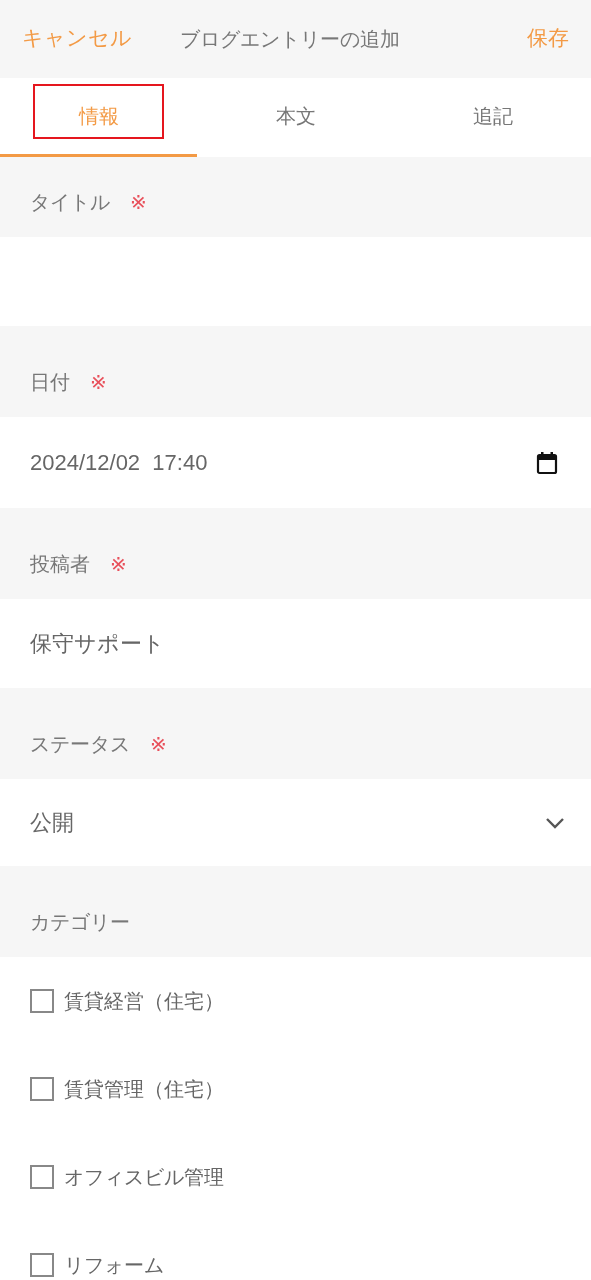 This screenshot has width=591, height=1280. I want to click on select-field: 公開, so click(295, 822).